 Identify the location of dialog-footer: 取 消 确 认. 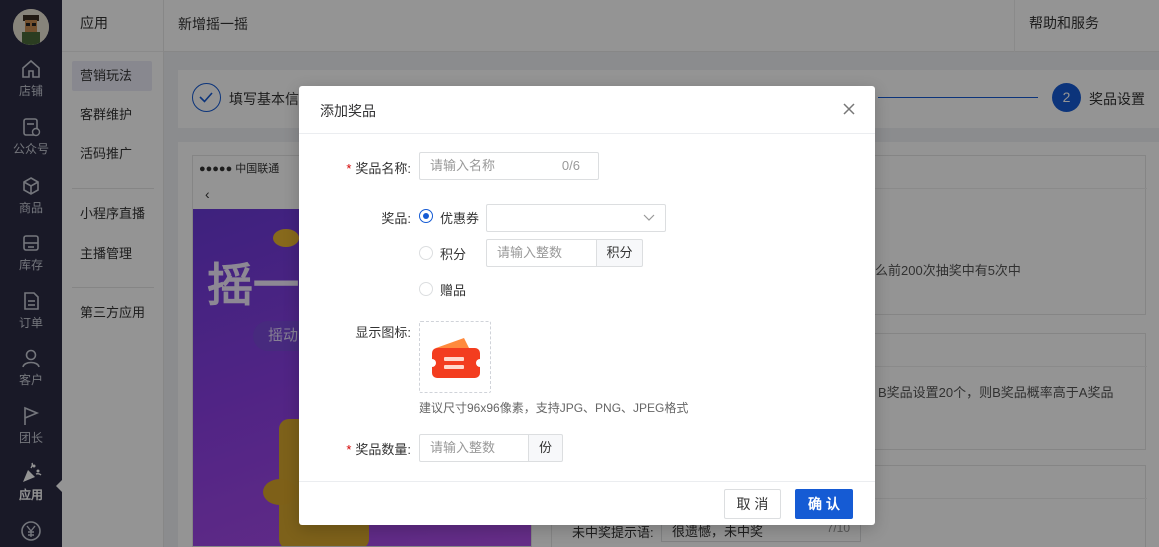
(587, 503).